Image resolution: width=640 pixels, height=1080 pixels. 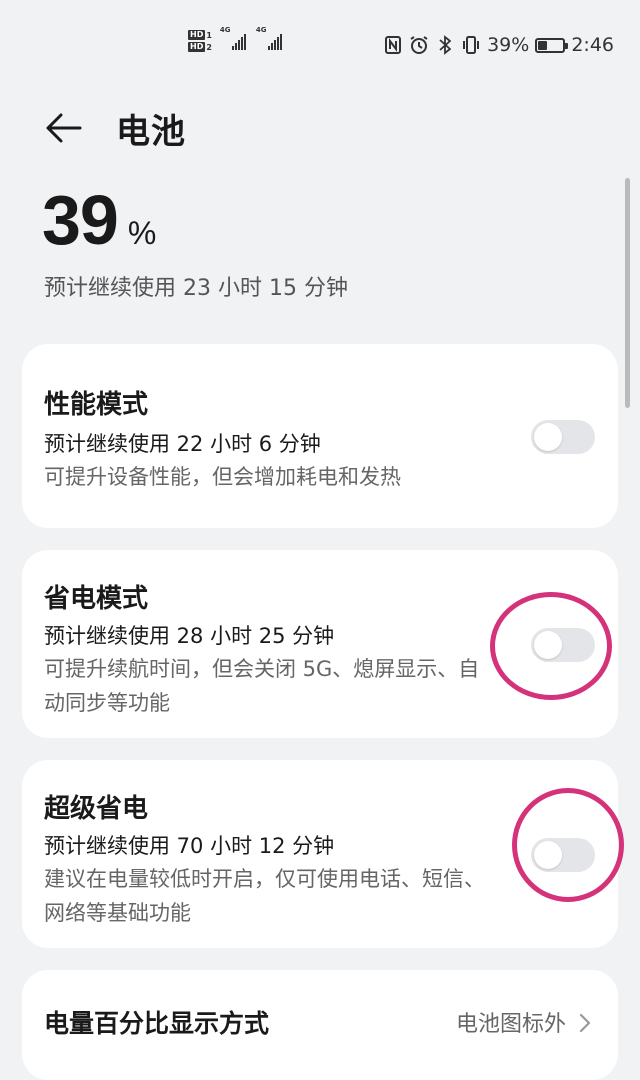 What do you see at coordinates (96, 405) in the screenshot?
I see `mode-title: 性能模式` at bounding box center [96, 405].